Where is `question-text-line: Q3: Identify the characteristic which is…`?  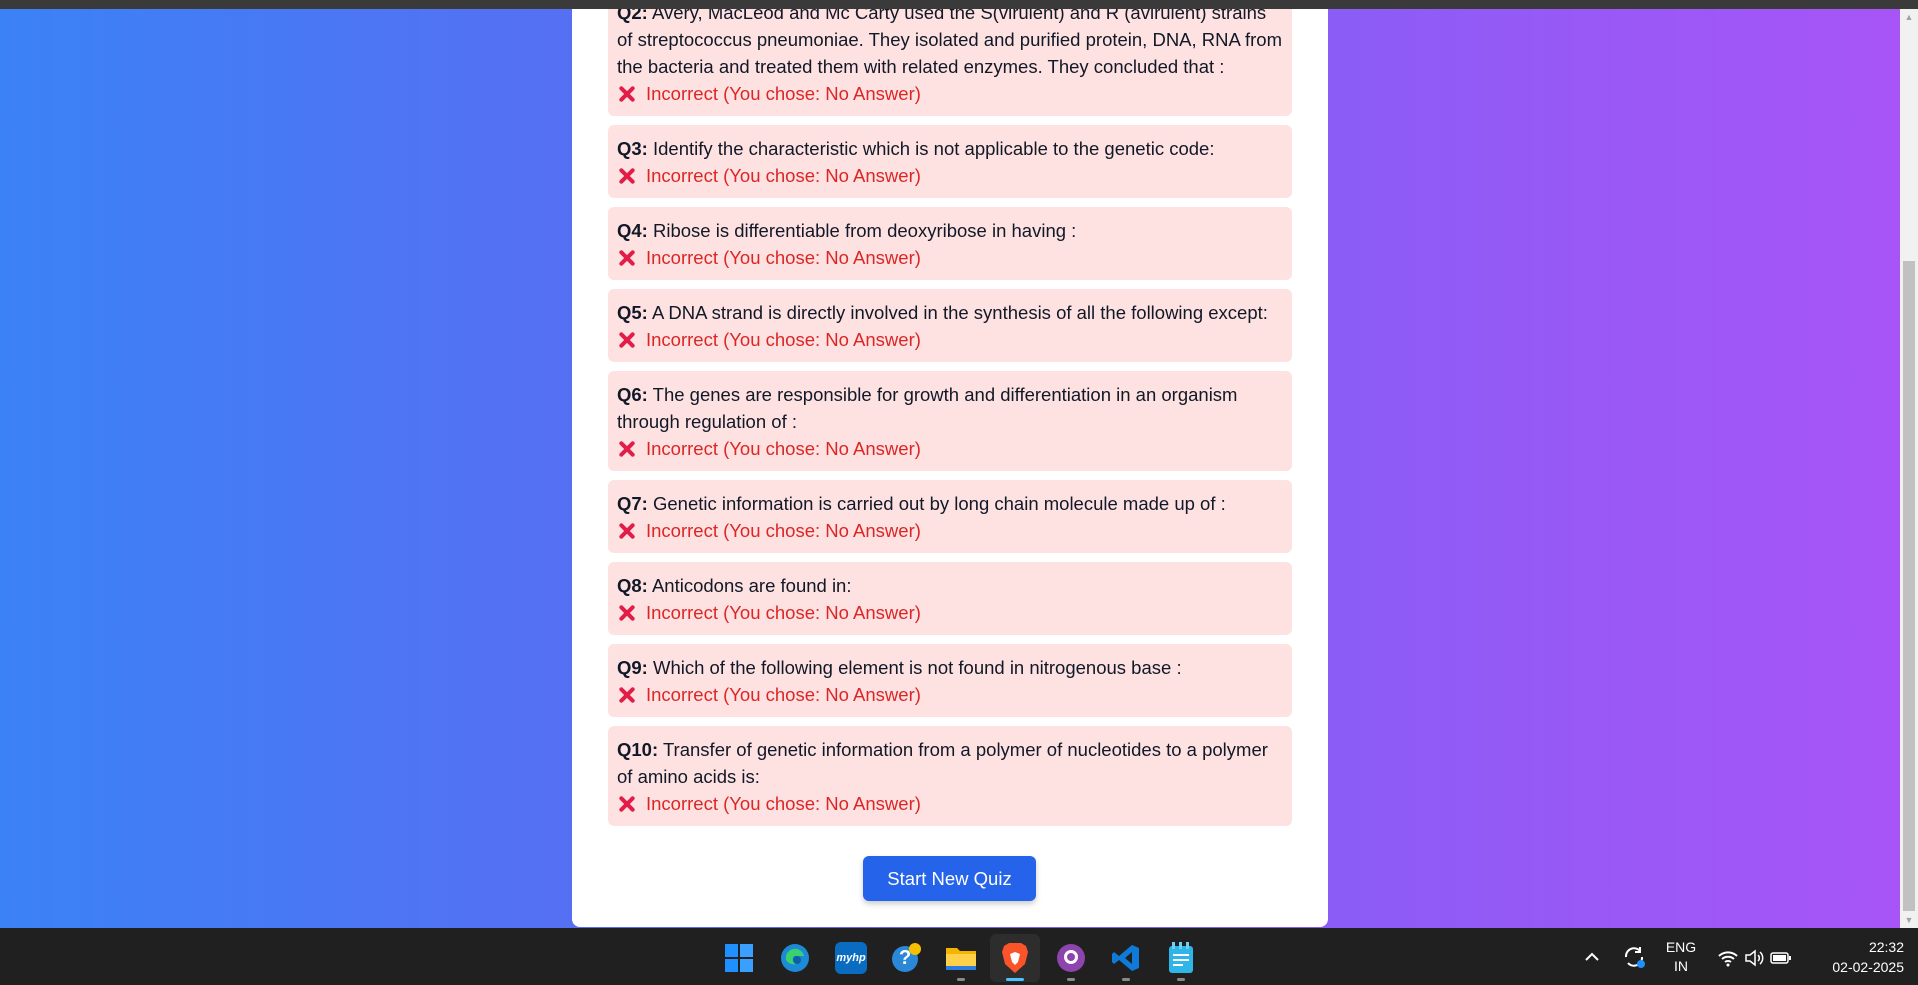
question-text-line: Q3: Identify the characteristic which is… is located at coordinates (950, 148).